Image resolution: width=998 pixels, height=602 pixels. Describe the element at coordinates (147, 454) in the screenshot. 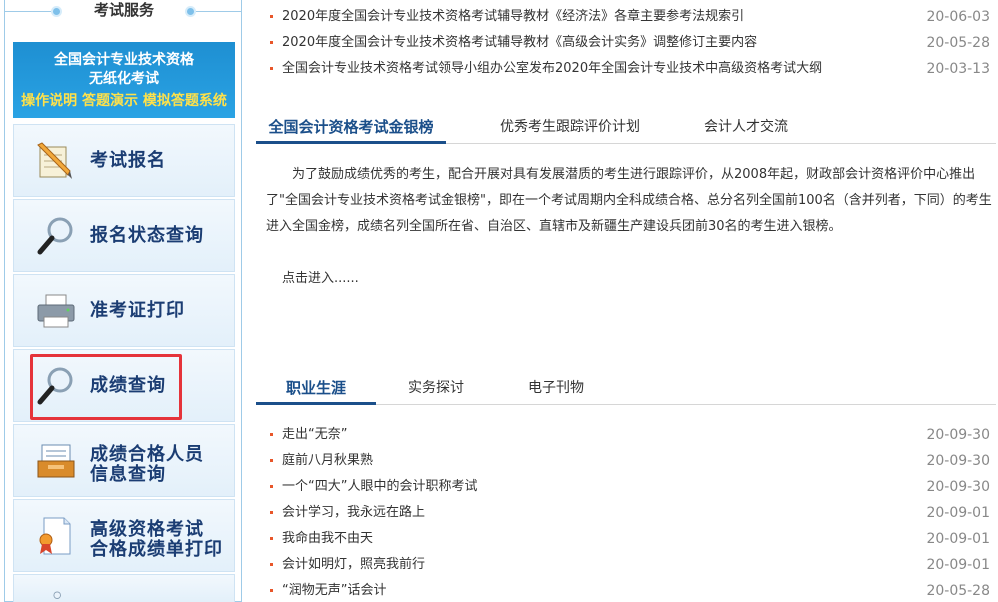

I see `menu-label-line-1: 成绩合格人员` at that location.